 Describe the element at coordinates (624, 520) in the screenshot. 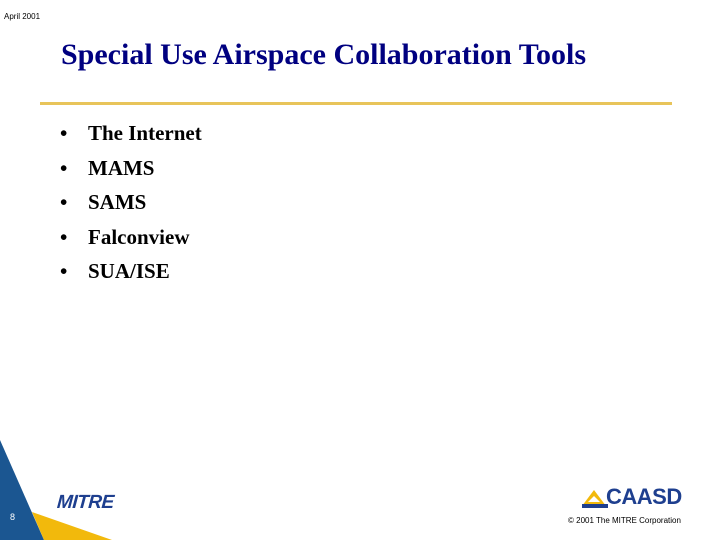

I see `copyright-notice: © 2001 The MITRE Corporation` at that location.